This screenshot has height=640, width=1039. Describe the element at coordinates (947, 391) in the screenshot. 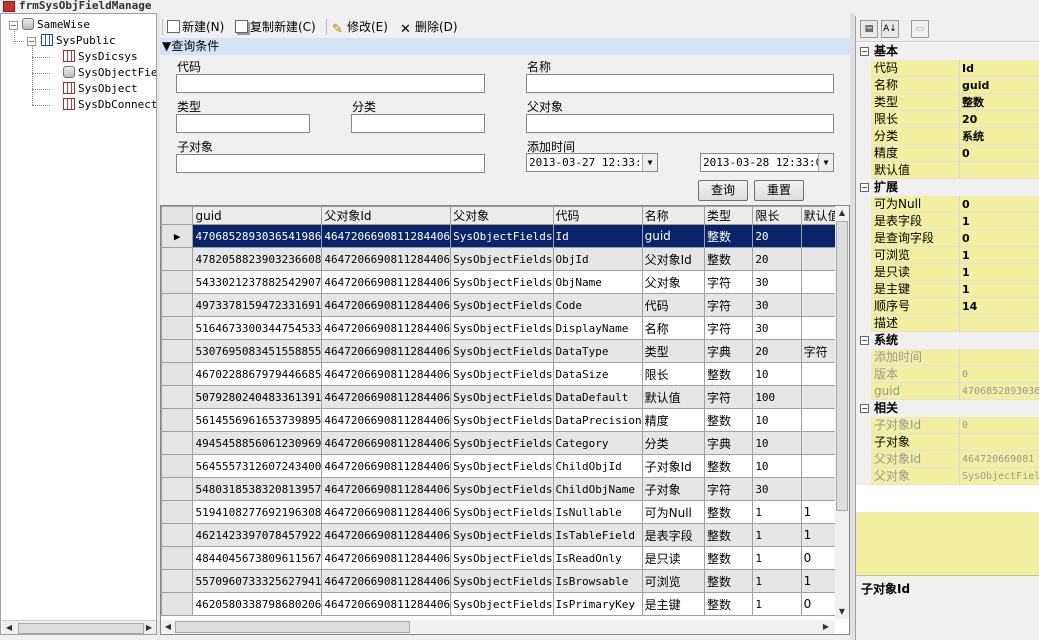

I see `property-row: guid 4706852893036` at that location.